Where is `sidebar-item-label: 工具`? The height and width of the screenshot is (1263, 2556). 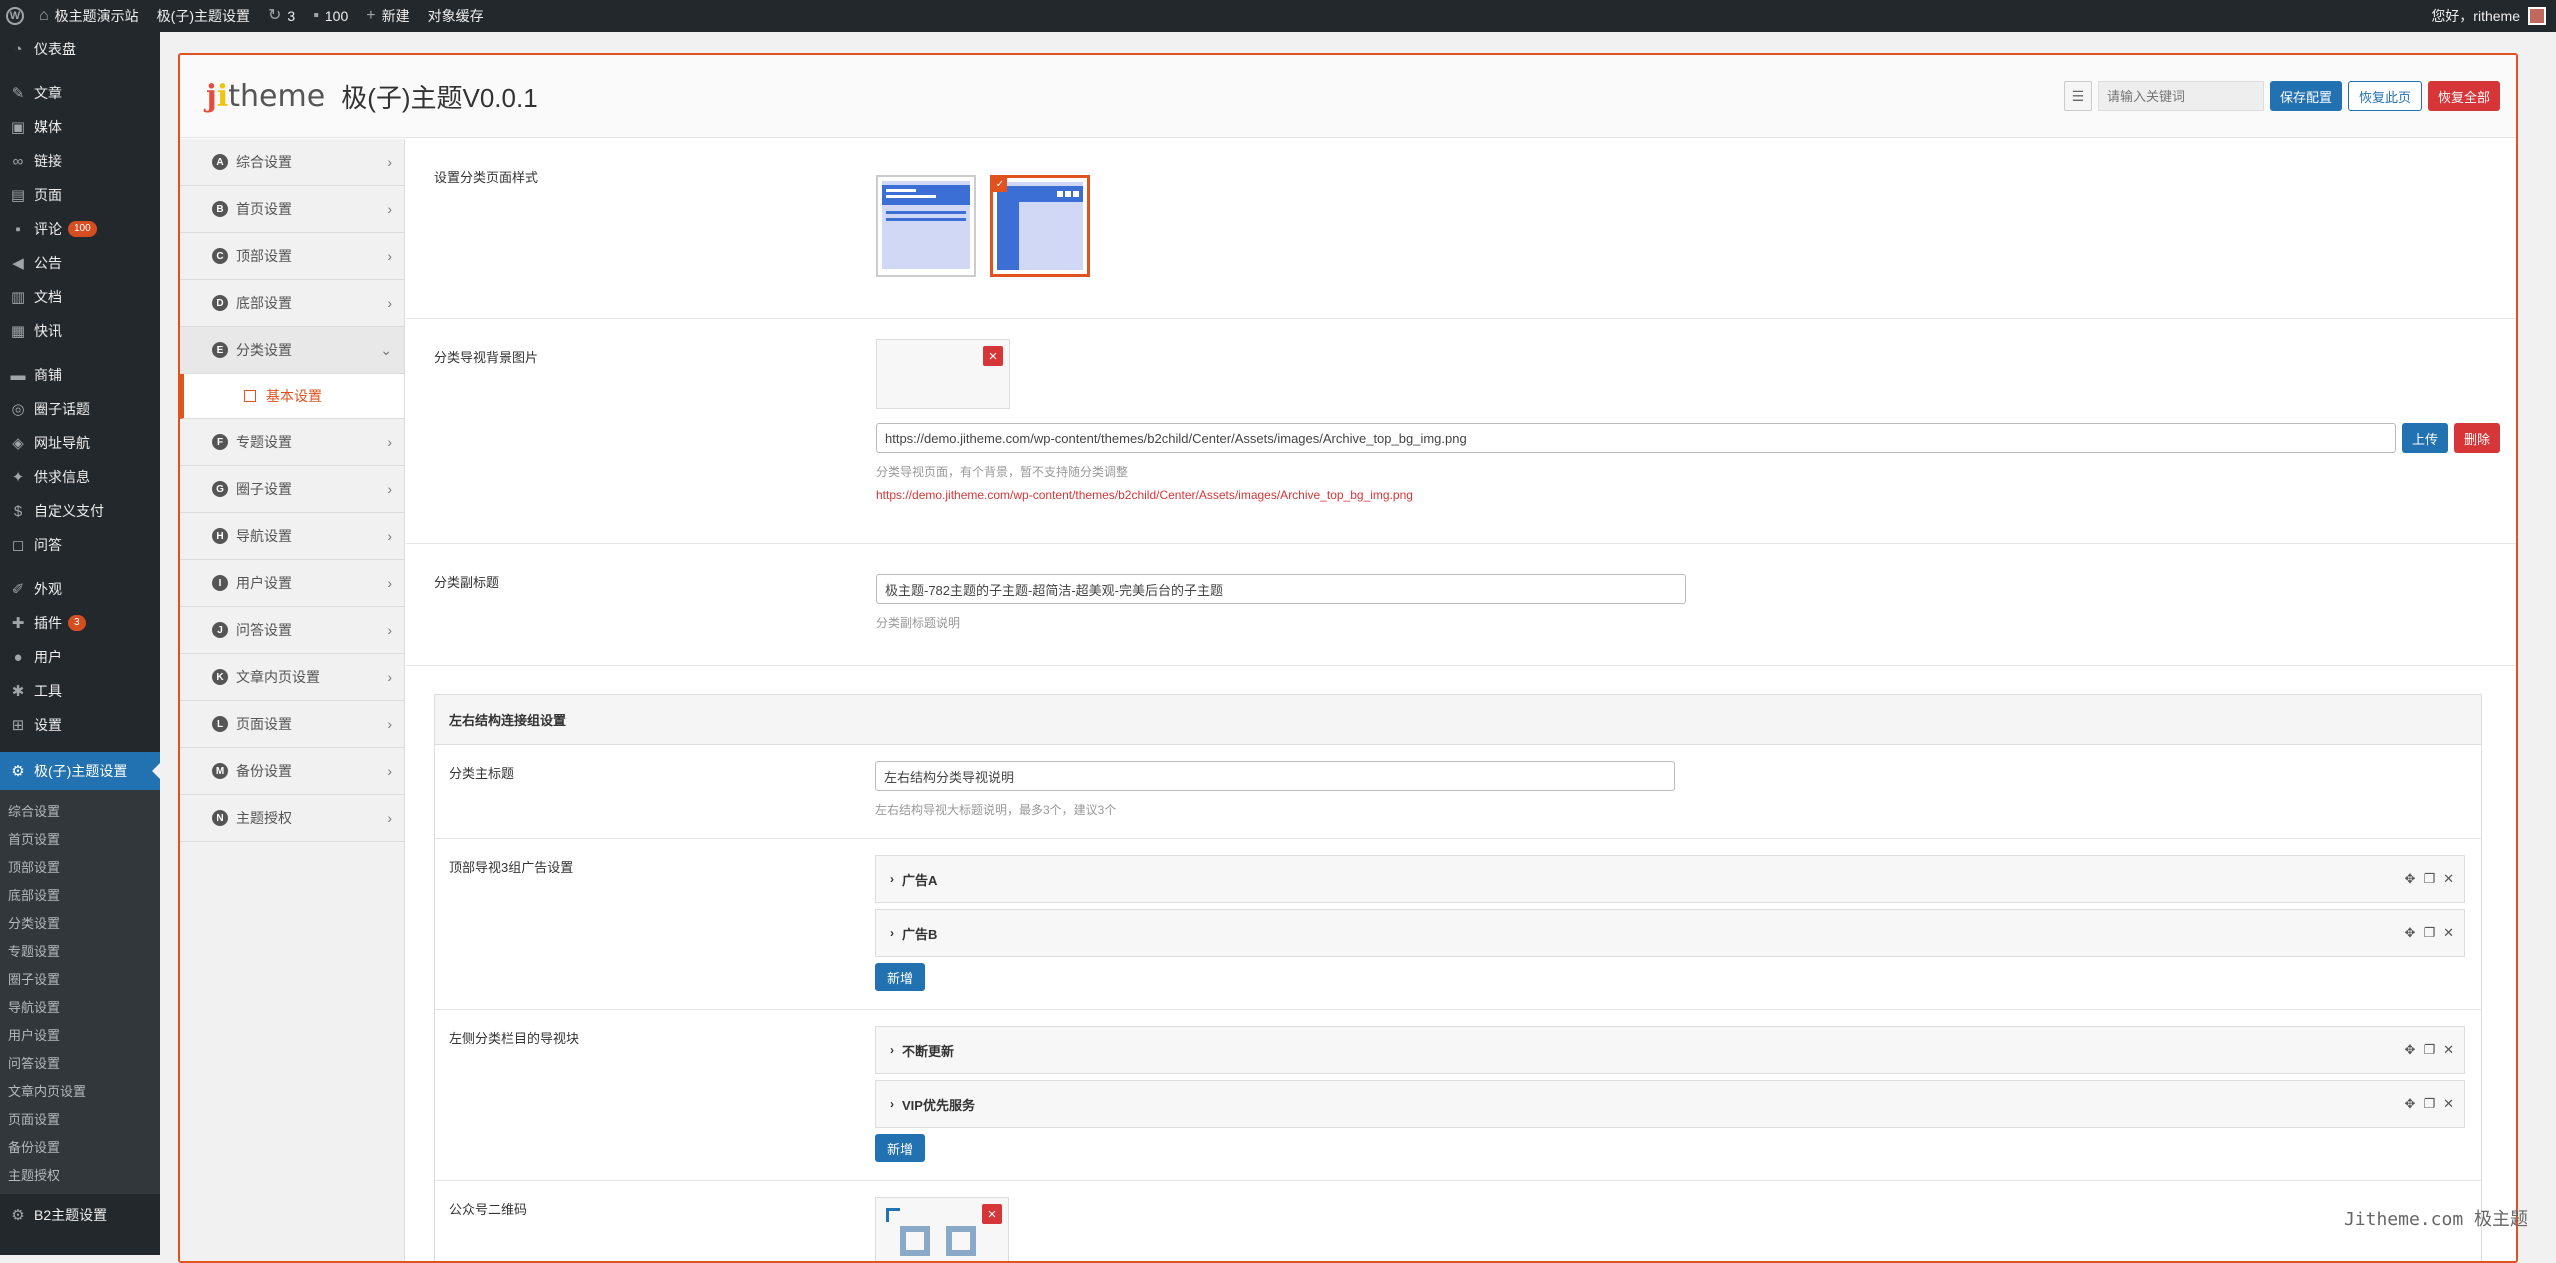
sidebar-item-label: 工具 is located at coordinates (48, 691).